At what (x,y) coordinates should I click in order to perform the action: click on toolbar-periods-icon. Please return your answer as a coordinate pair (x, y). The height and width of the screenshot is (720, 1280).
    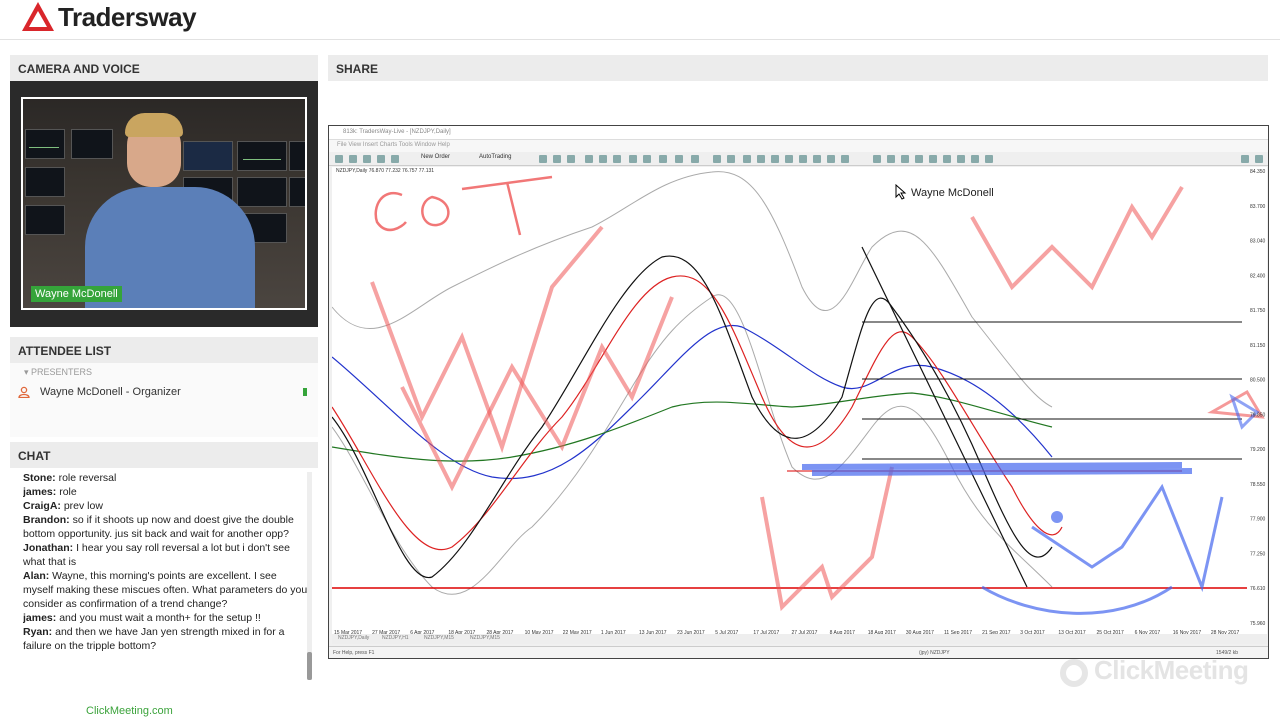
    Looking at the image, I should click on (679, 159).